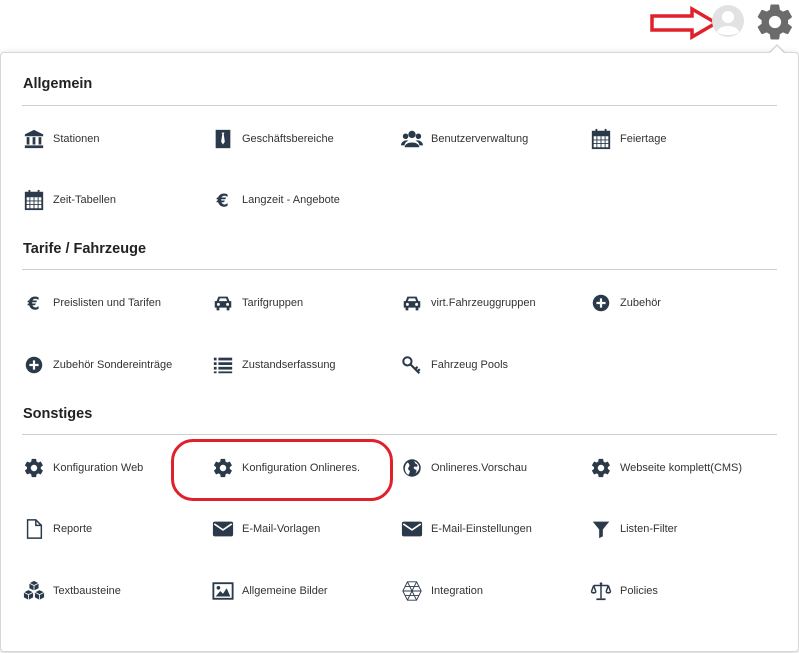 The width and height of the screenshot is (799, 653). Describe the element at coordinates (601, 529) in the screenshot. I see `filter-icon` at that location.